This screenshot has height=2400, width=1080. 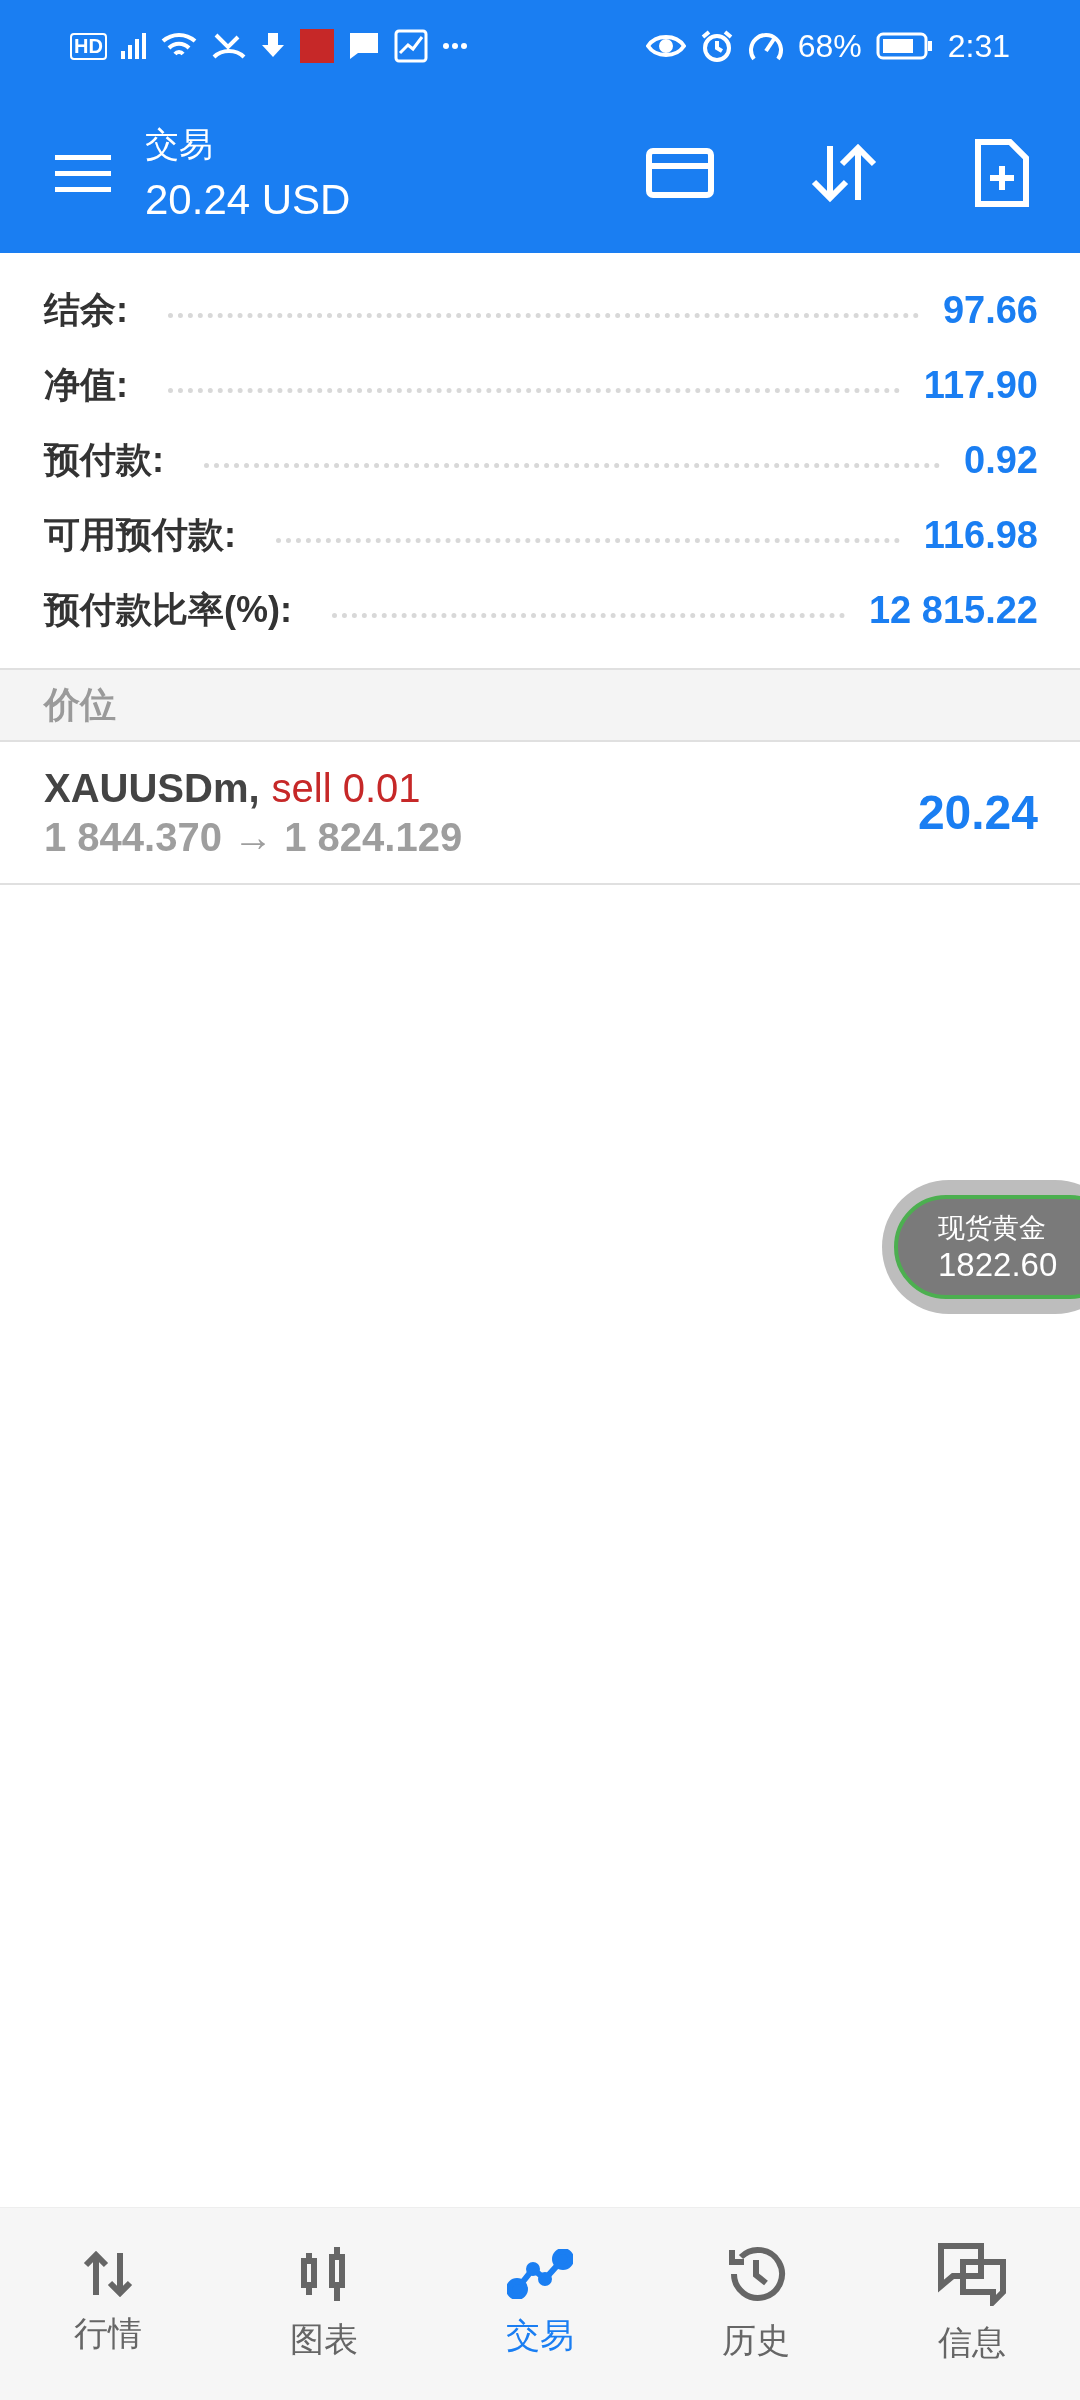 What do you see at coordinates (152, 788) in the screenshot?
I see `position-symbol: XAUUSDm,` at bounding box center [152, 788].